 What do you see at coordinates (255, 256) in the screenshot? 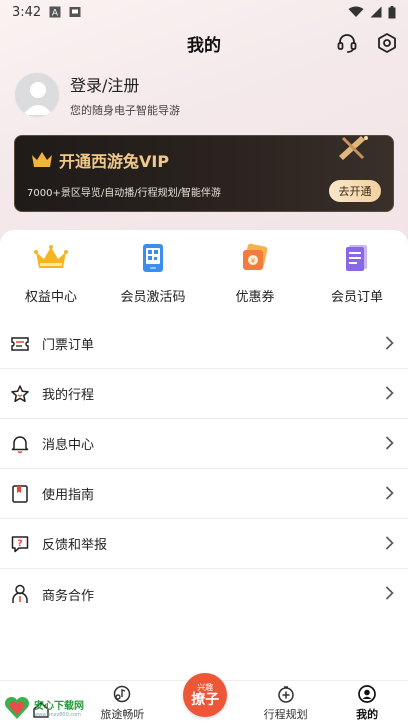
I see `coupon-icon: ¥` at bounding box center [255, 256].